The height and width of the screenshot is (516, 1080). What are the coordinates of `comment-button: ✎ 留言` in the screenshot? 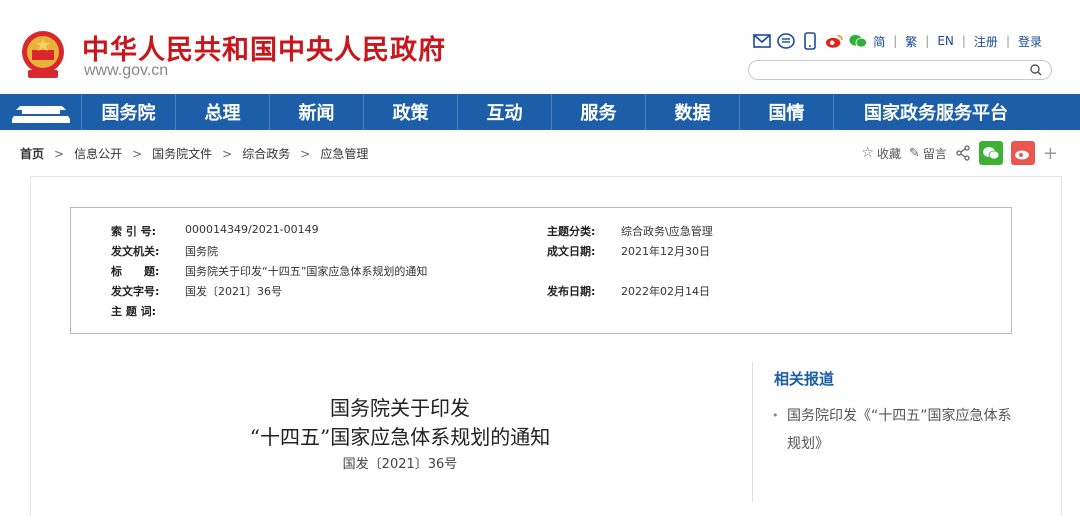 It's located at (928, 153).